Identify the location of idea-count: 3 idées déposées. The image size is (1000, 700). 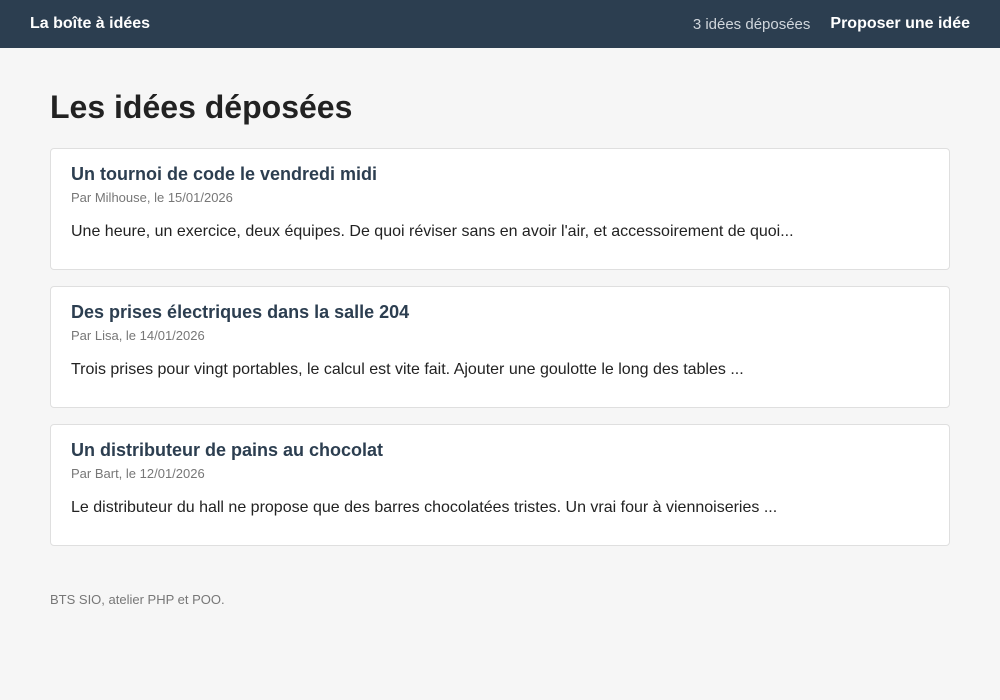
(751, 24).